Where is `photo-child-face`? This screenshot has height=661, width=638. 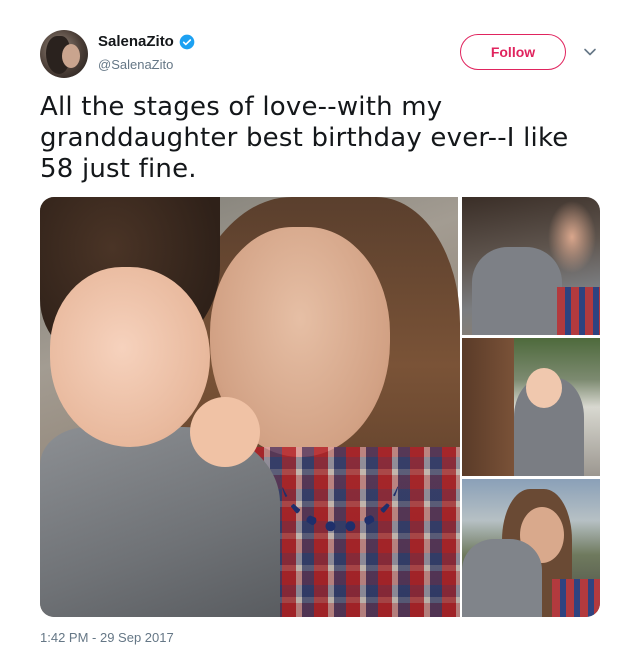 photo-child-face is located at coordinates (130, 357).